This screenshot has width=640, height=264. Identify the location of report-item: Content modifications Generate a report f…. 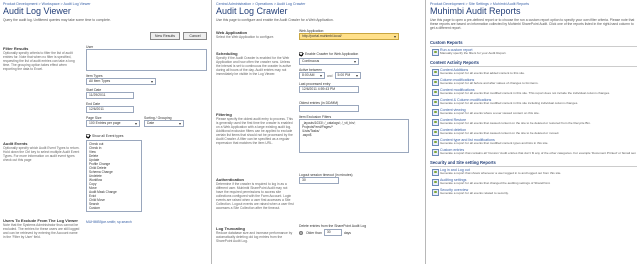
(534, 92).